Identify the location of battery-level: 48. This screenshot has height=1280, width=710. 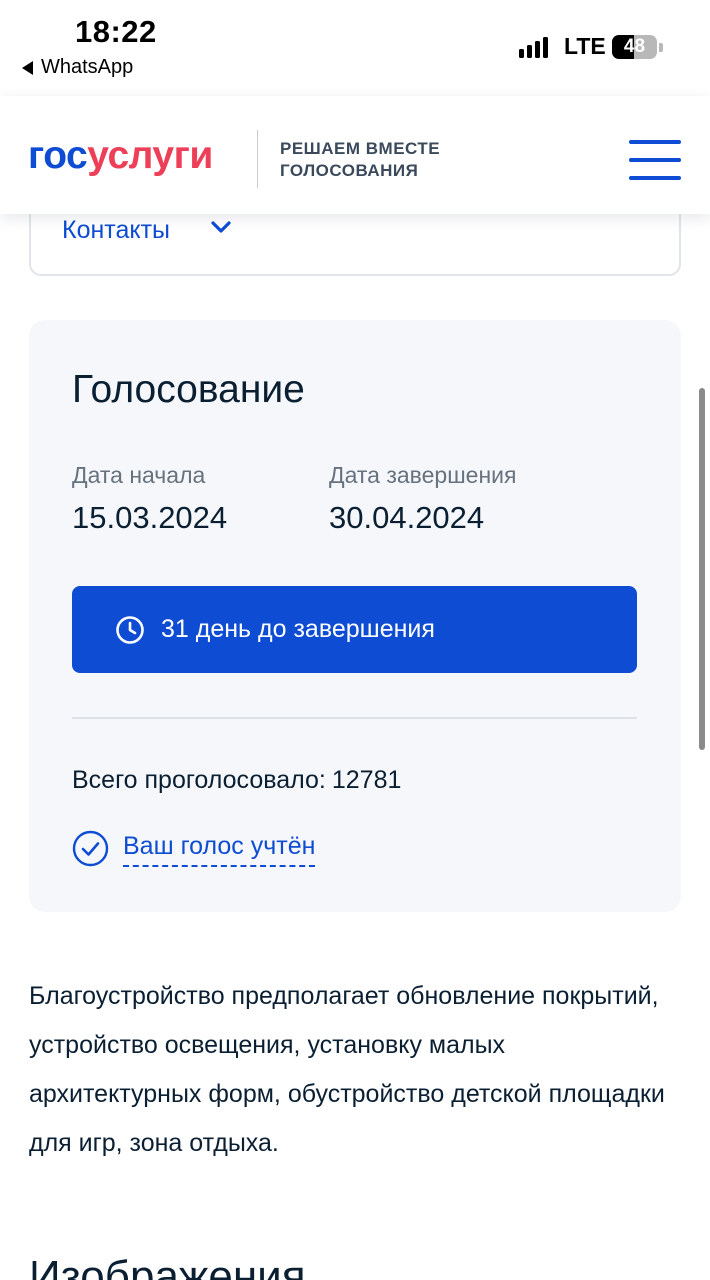
(634, 46).